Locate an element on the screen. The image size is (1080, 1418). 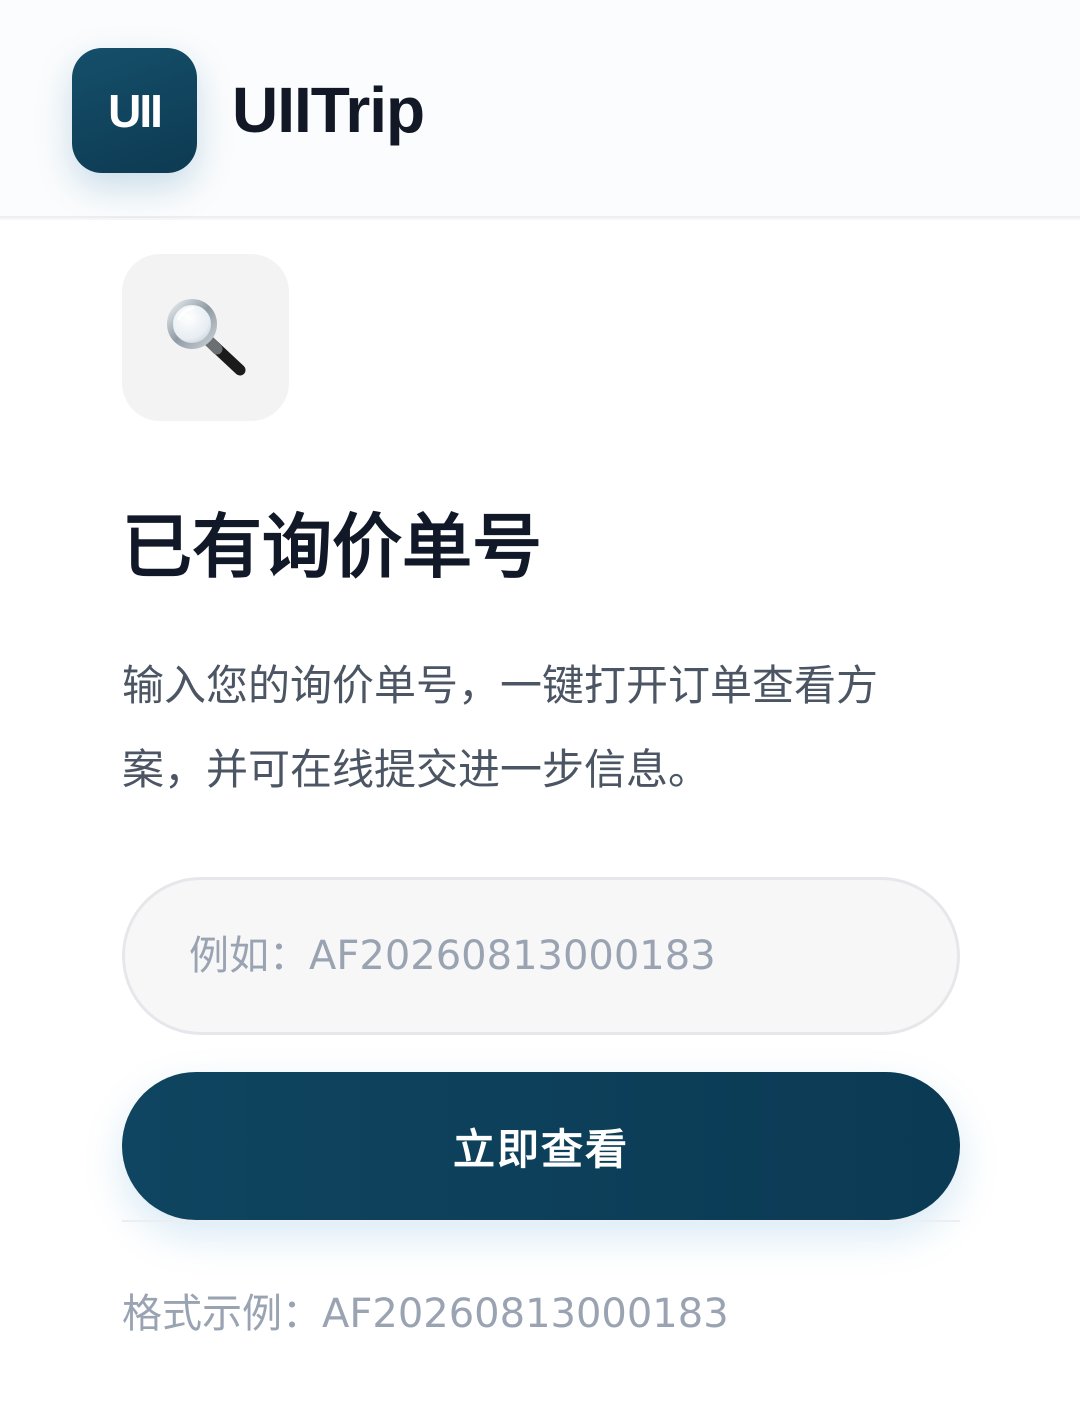
view-now-button: 立即查看 is located at coordinates (541, 1146).